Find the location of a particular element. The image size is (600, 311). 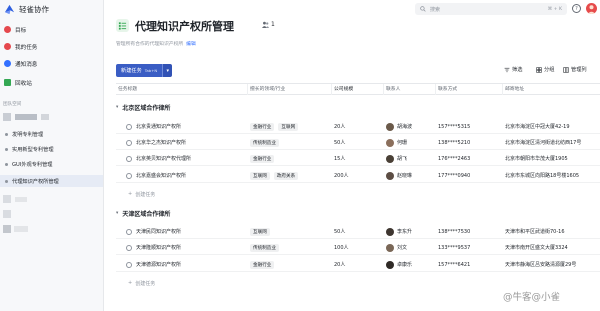

task-title-cell: 北京英贝知识产权代理所 is located at coordinates (187, 158).